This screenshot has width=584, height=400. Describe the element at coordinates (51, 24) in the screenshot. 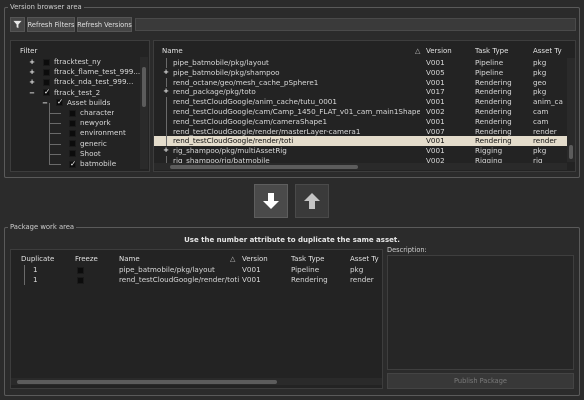

I see `refresh-filters-button: Refresh Filters` at that location.